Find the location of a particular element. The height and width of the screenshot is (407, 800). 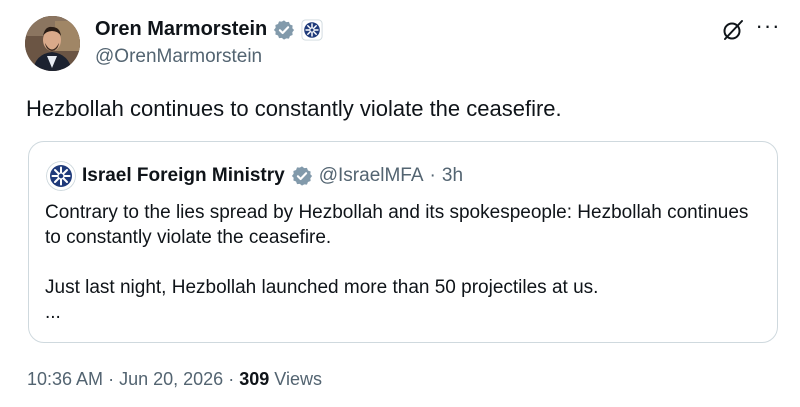

more-options-icon: ··· is located at coordinates (768, 26).